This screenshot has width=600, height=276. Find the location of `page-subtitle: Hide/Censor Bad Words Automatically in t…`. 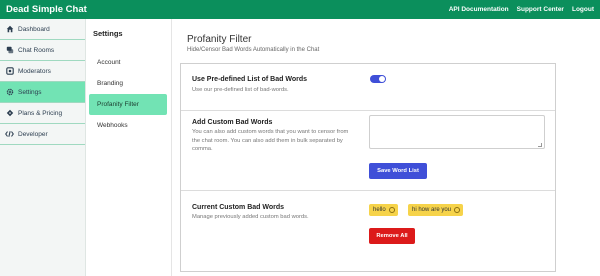

page-subtitle: Hide/Censor Bad Words Automatically in t… is located at coordinates (253, 50).